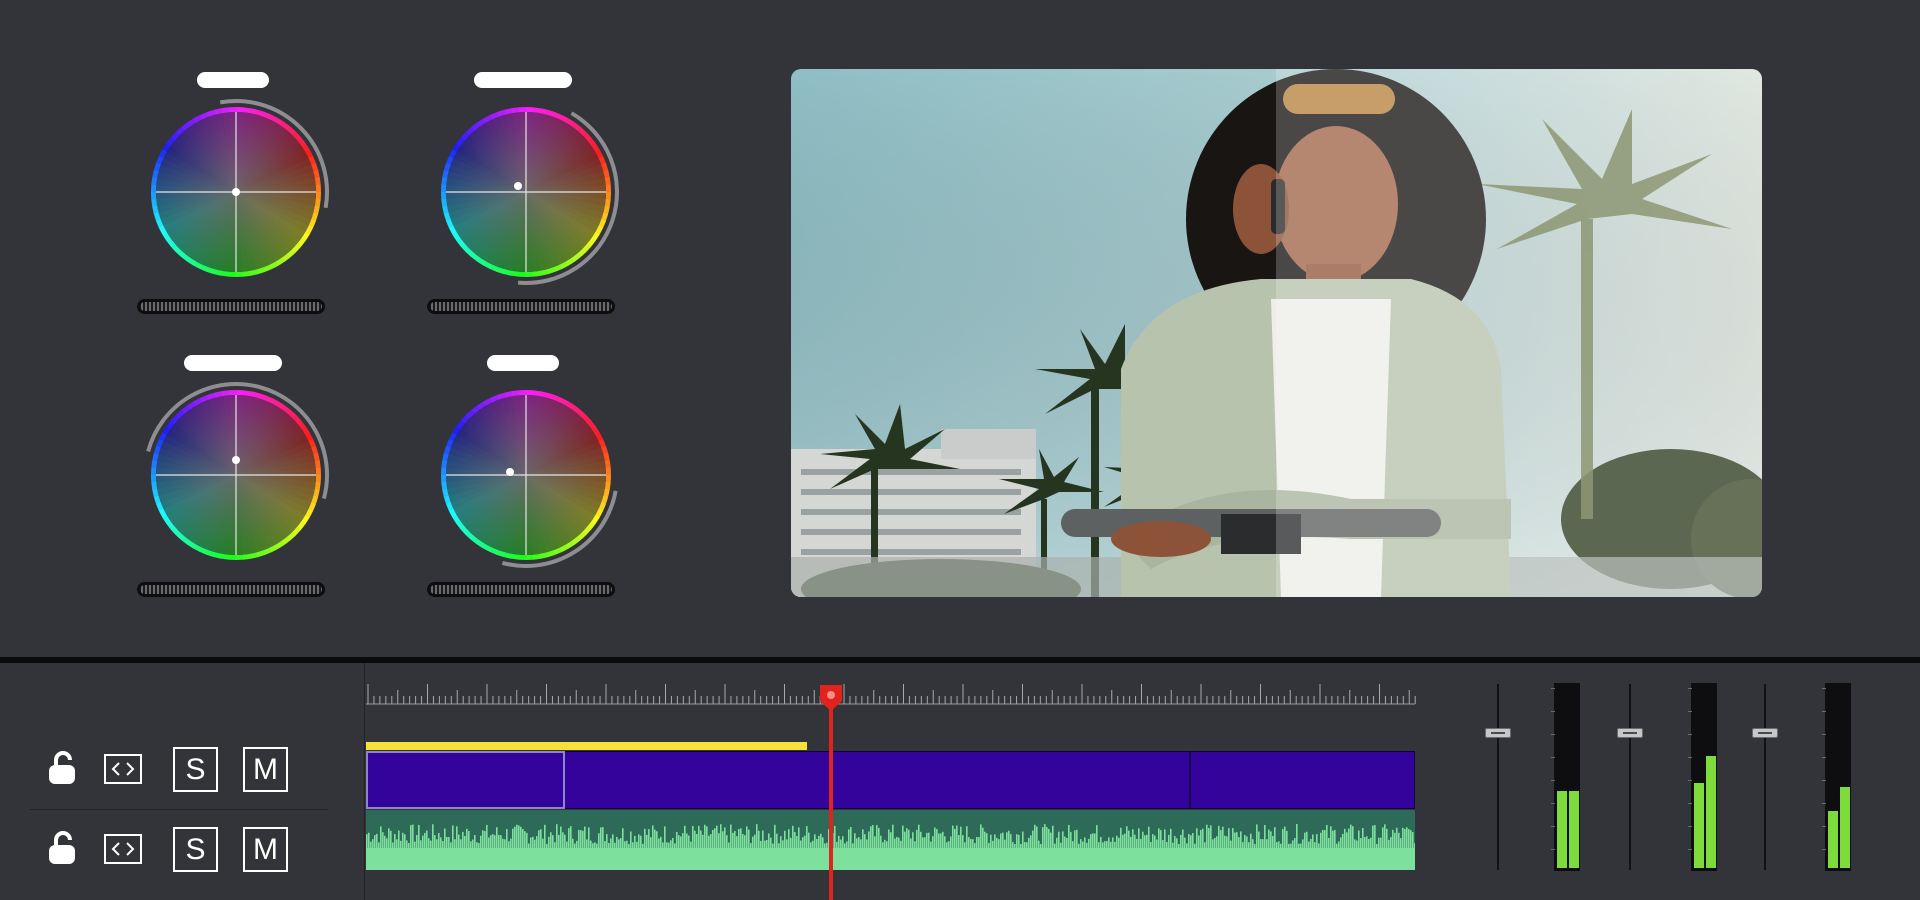 The width and height of the screenshot is (1920, 900). Describe the element at coordinates (891, 695) in the screenshot. I see `timeline-ruler` at that location.